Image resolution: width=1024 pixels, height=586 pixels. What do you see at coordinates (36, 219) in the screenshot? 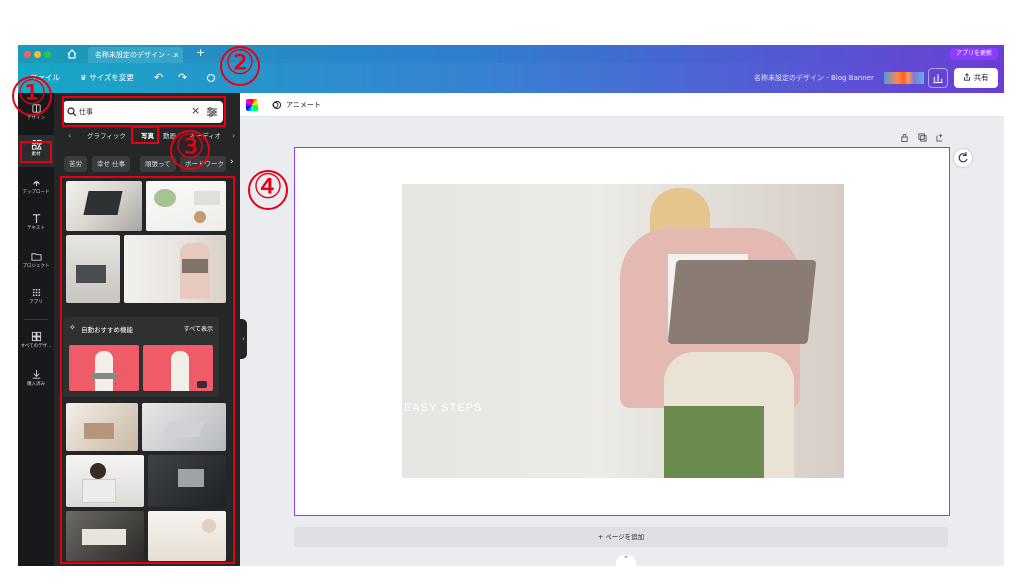
I see `text-icon` at bounding box center [36, 219].